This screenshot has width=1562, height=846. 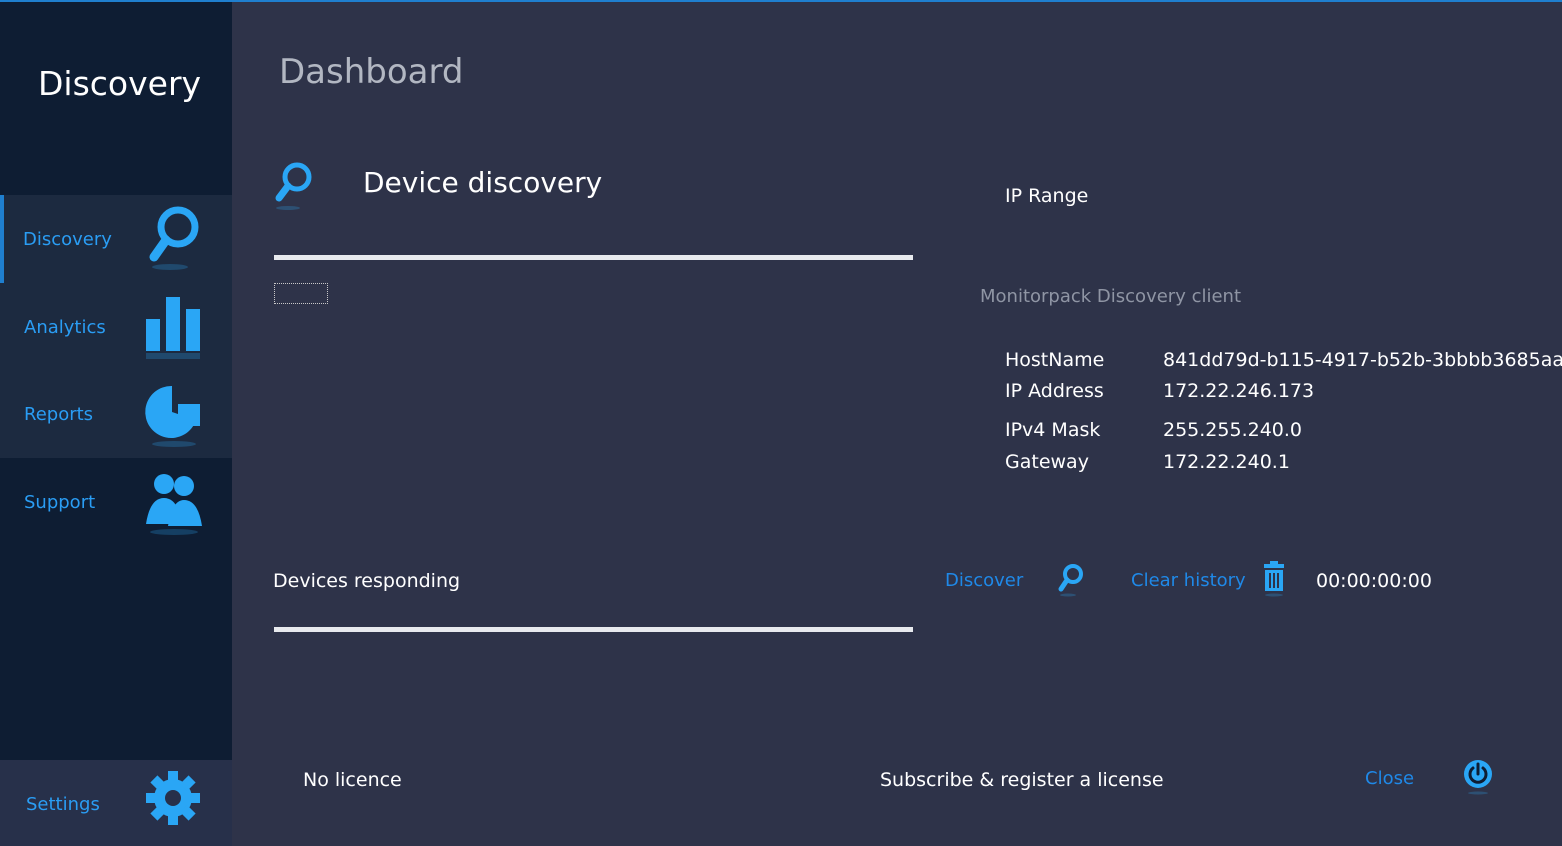 What do you see at coordinates (116, 803) in the screenshot?
I see `sidebar-item-settings: Settings` at bounding box center [116, 803].